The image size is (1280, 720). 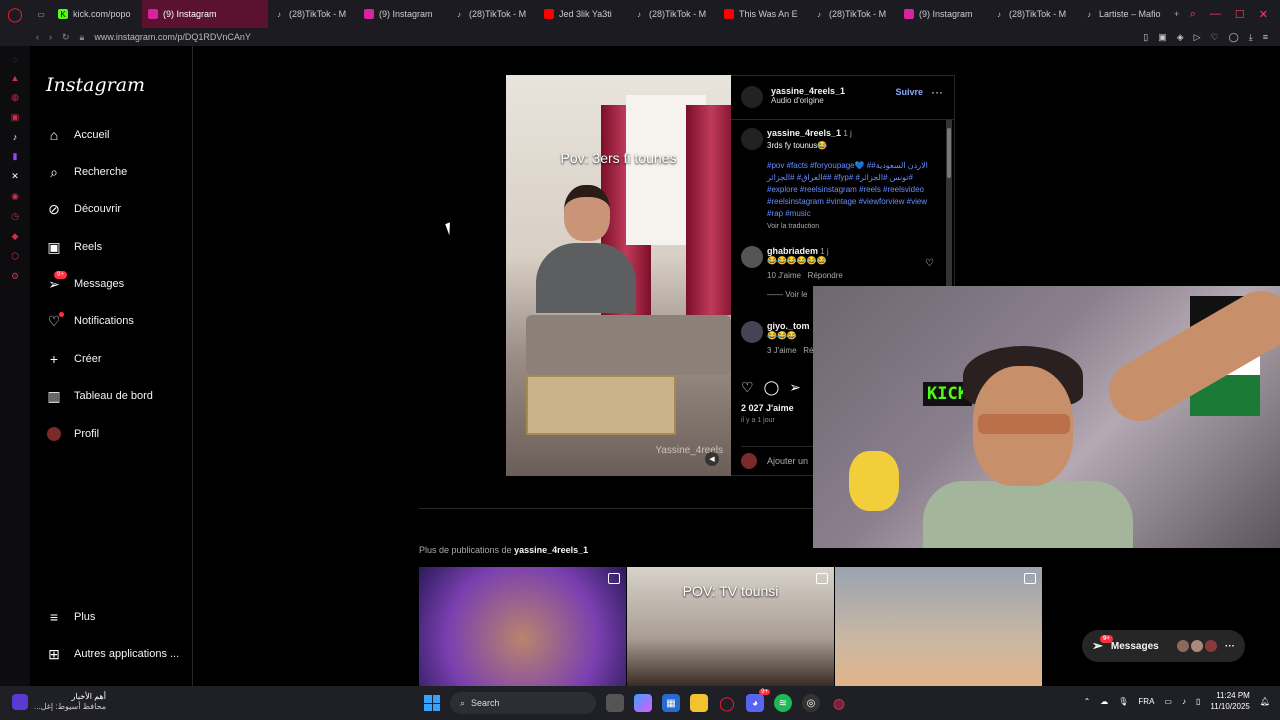 I want to click on back-icon: ‹, so click(x=37, y=37).